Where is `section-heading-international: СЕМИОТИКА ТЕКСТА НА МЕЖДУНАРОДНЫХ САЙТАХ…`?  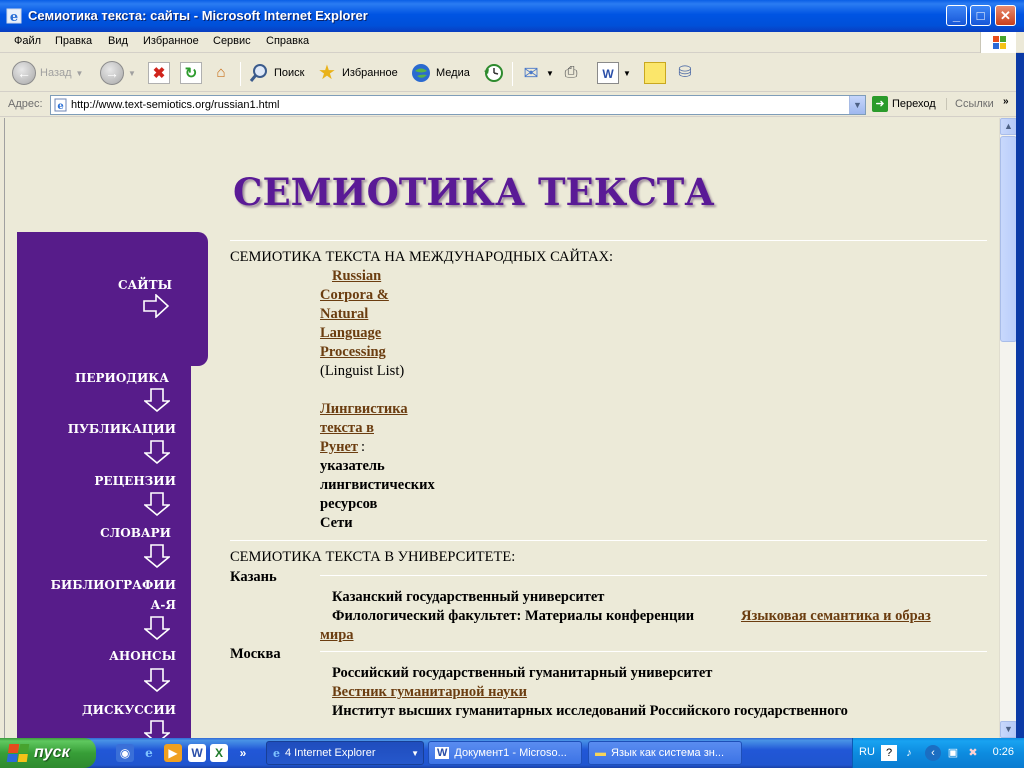 section-heading-international: СЕМИОТИКА ТЕКСТА НА МЕЖДУНАРОДНЫХ САЙТАХ… is located at coordinates (422, 257).